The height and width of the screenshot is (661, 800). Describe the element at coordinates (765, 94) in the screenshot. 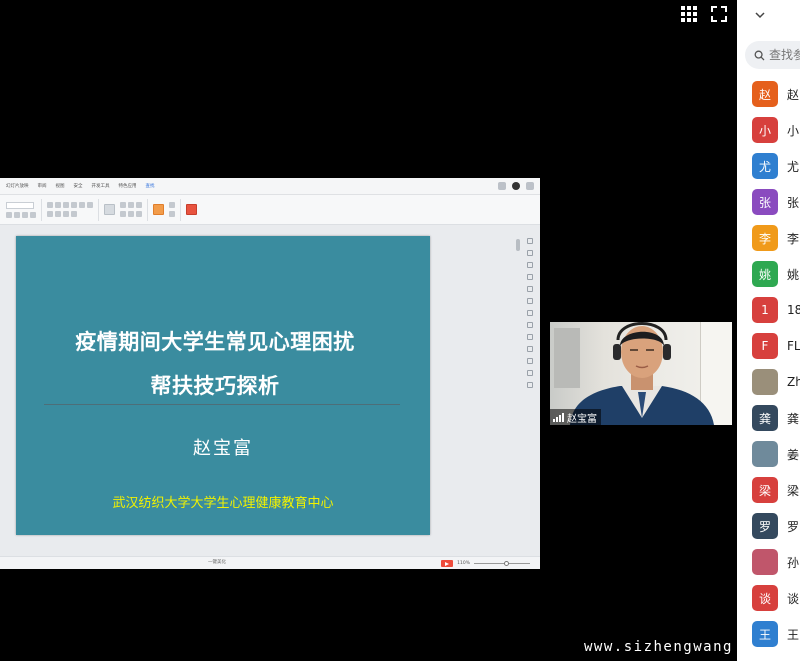

I see `avatar: 赵` at that location.